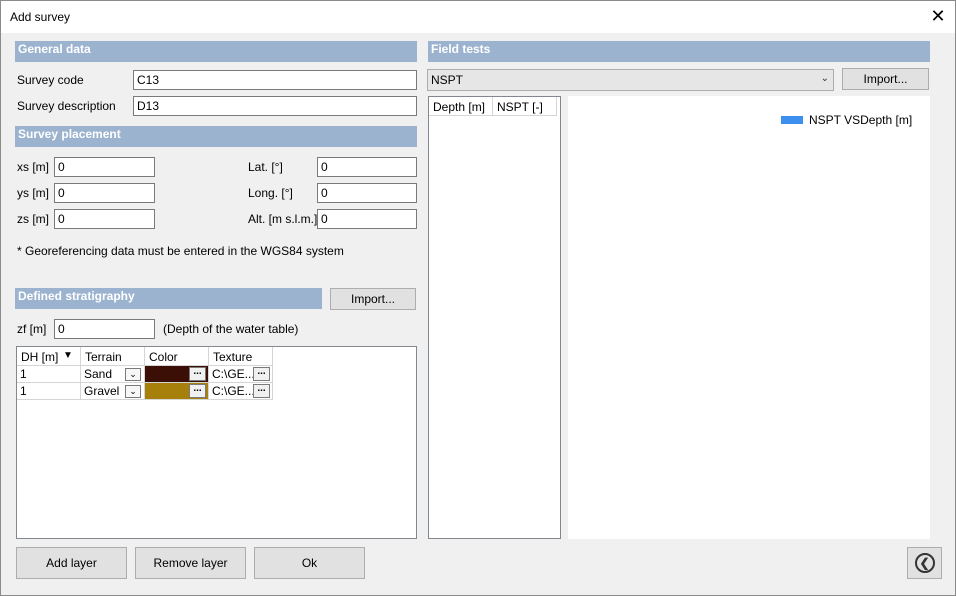 This screenshot has width=956, height=596. What do you see at coordinates (270, 193) in the screenshot?
I see `long-label: Long. [°]` at bounding box center [270, 193].